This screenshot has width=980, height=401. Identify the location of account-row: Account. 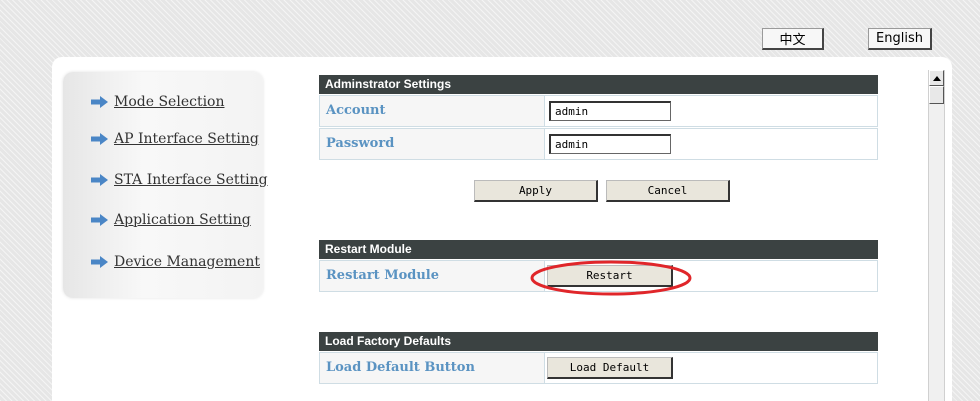
(598, 111).